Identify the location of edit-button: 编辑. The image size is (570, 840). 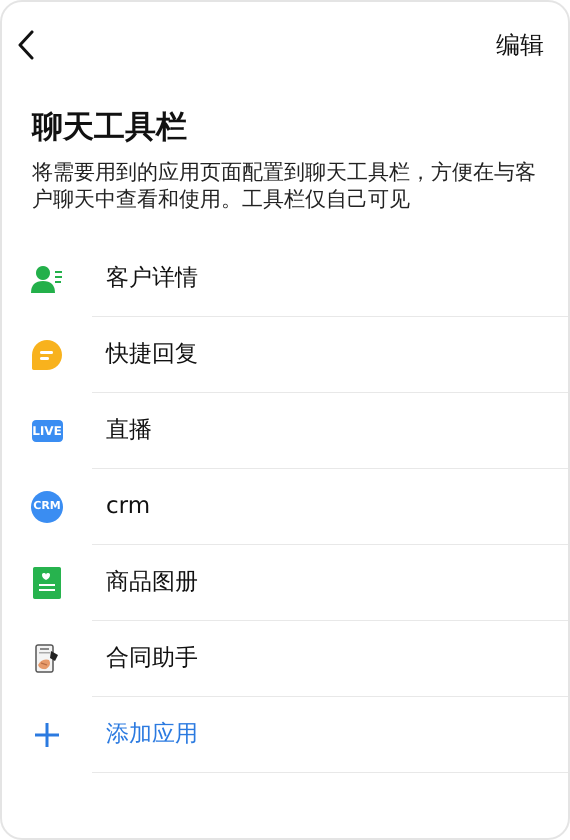
(520, 45).